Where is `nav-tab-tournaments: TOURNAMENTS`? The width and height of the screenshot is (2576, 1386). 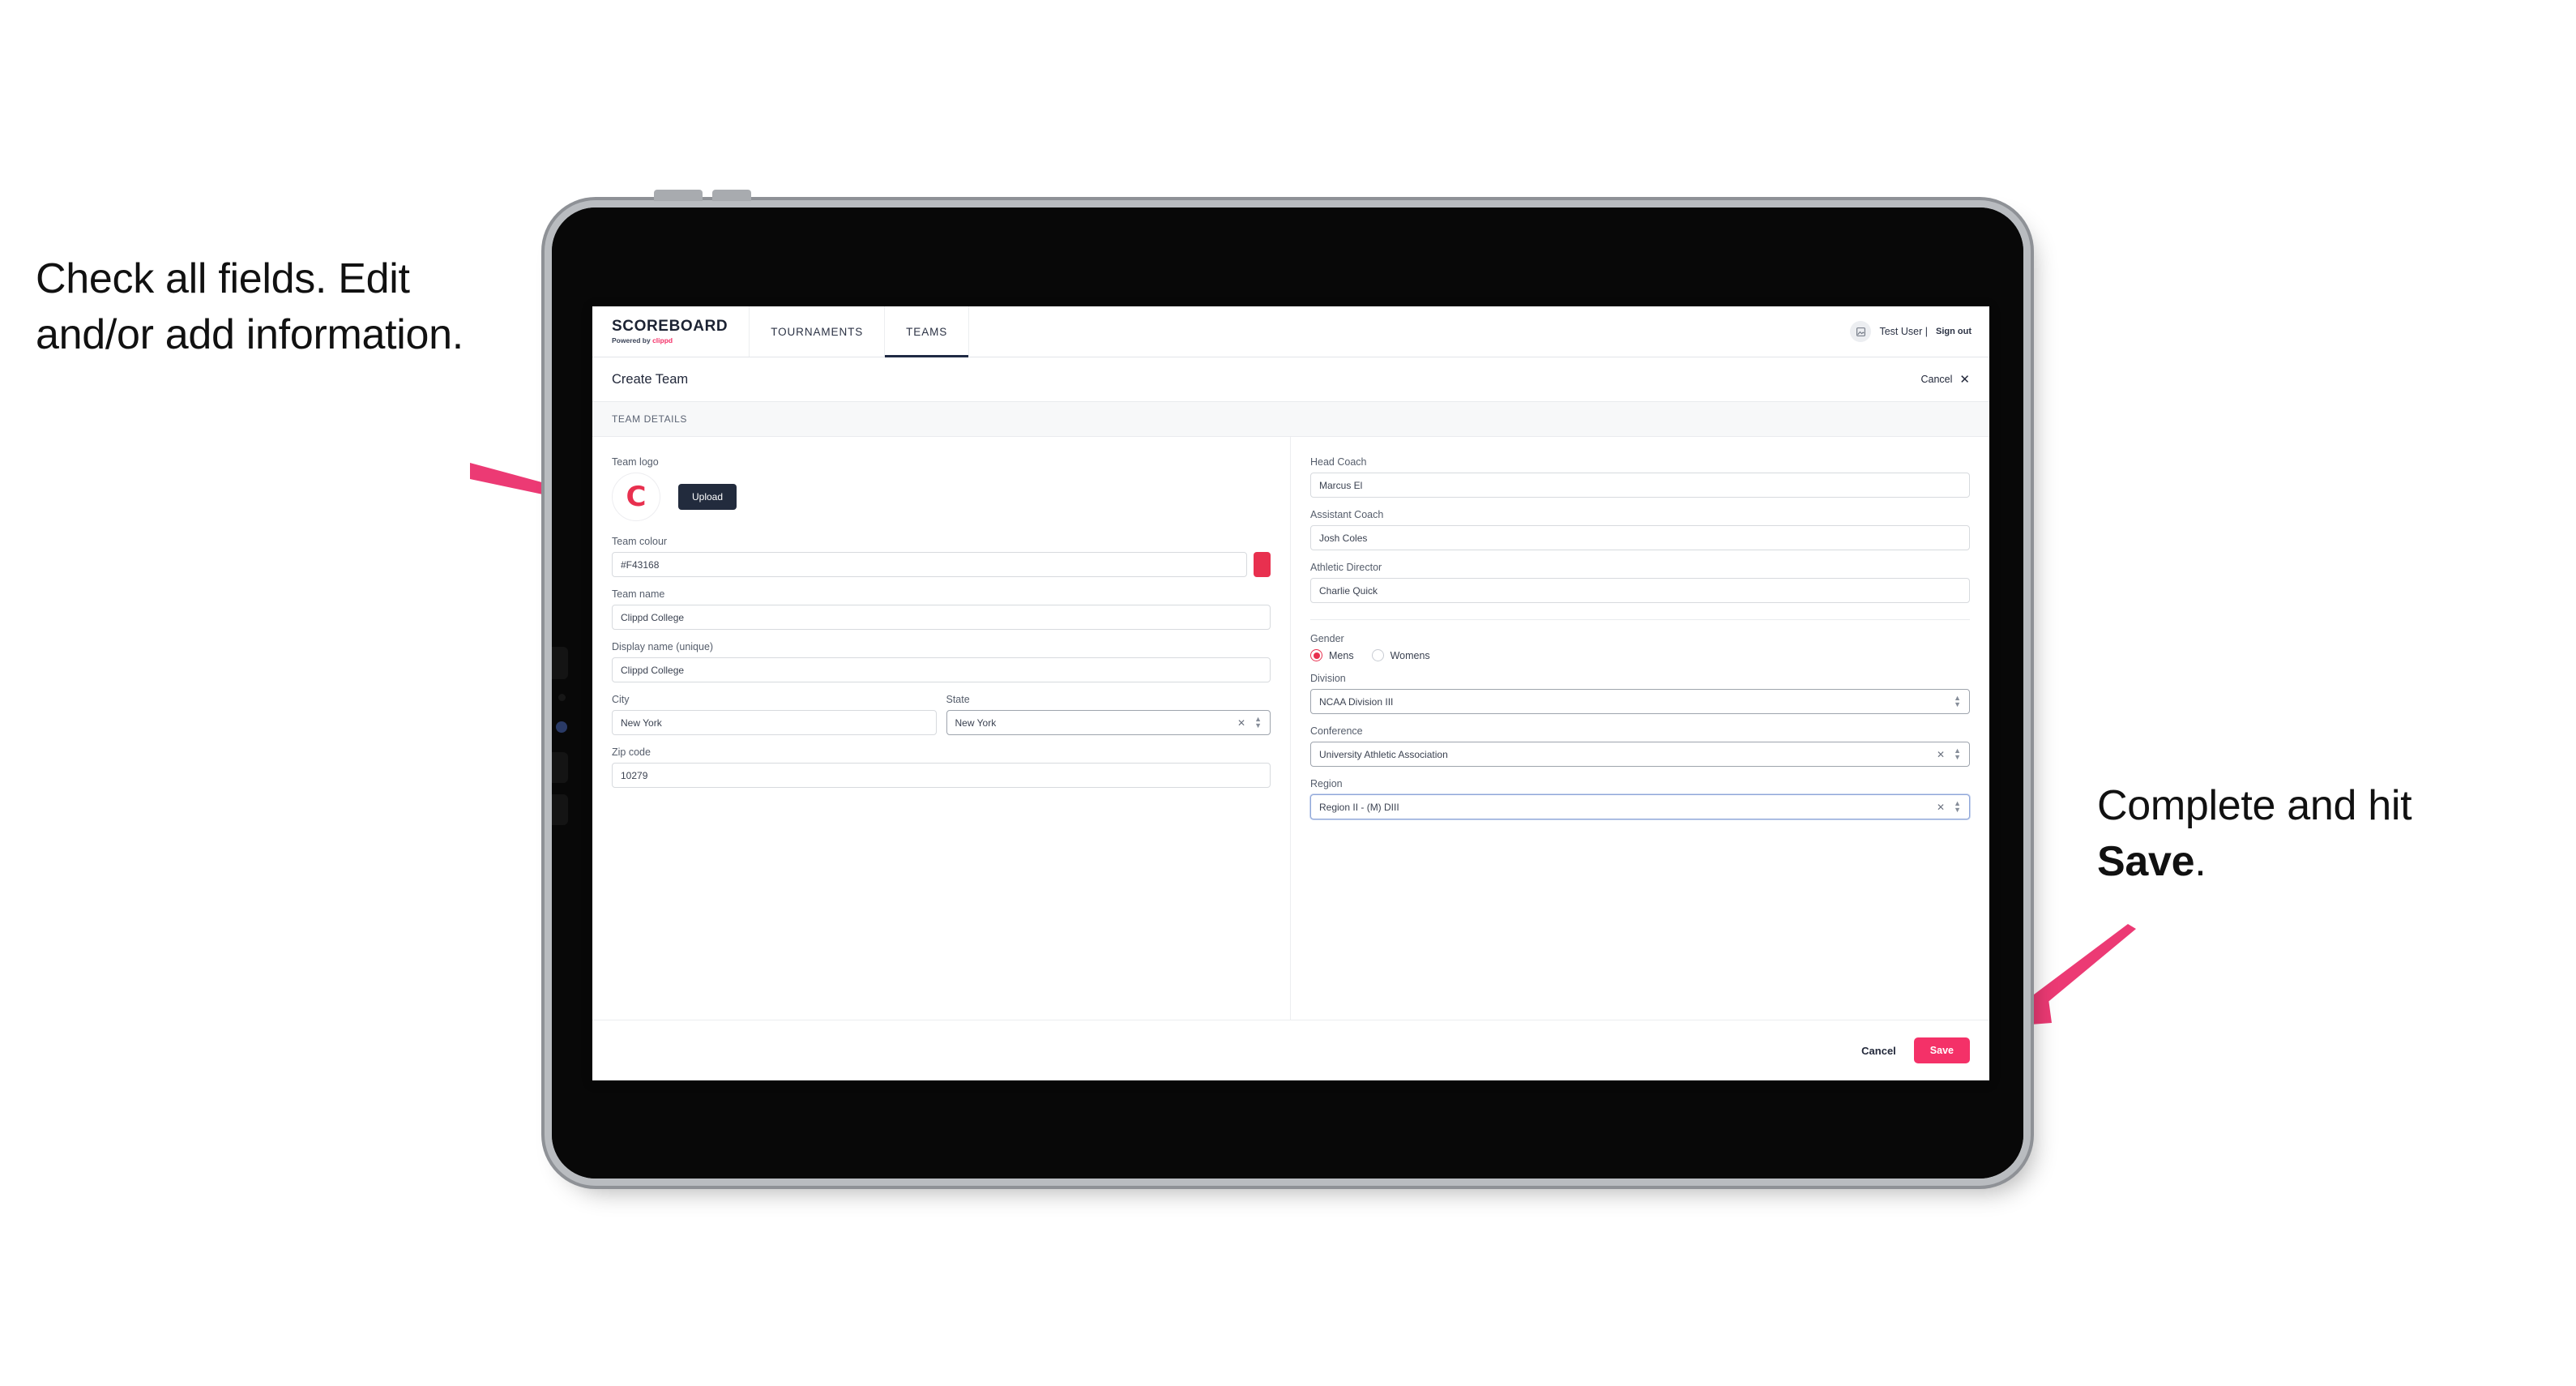 nav-tab-tournaments: TOURNAMENTS is located at coordinates (818, 331).